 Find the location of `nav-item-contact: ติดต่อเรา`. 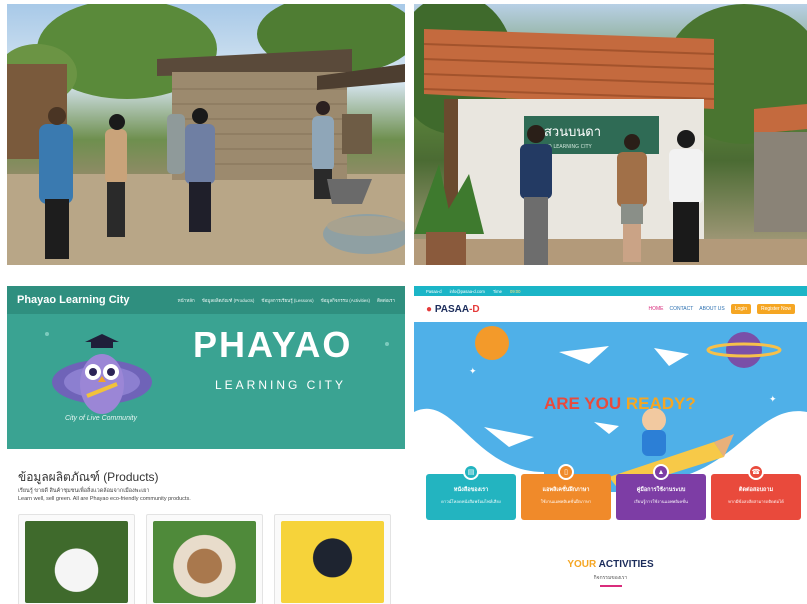

nav-item-contact: ติดต่อเรา is located at coordinates (386, 300).